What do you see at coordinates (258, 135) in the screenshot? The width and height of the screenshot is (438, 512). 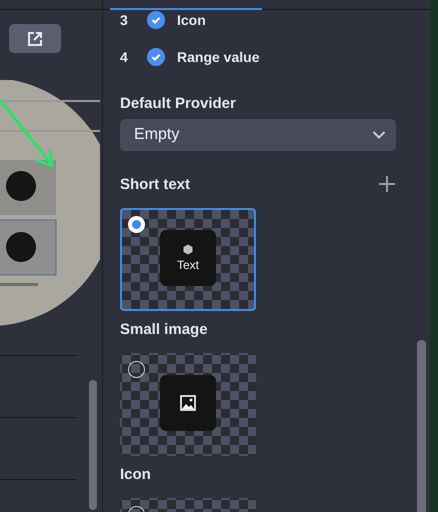 I see `provider-dropdown: Empty` at bounding box center [258, 135].